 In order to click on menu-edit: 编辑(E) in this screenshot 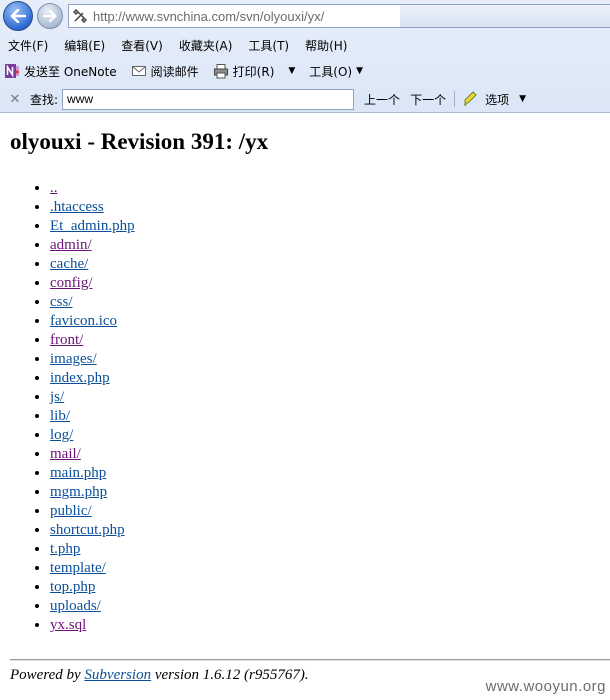, I will do `click(84, 45)`.